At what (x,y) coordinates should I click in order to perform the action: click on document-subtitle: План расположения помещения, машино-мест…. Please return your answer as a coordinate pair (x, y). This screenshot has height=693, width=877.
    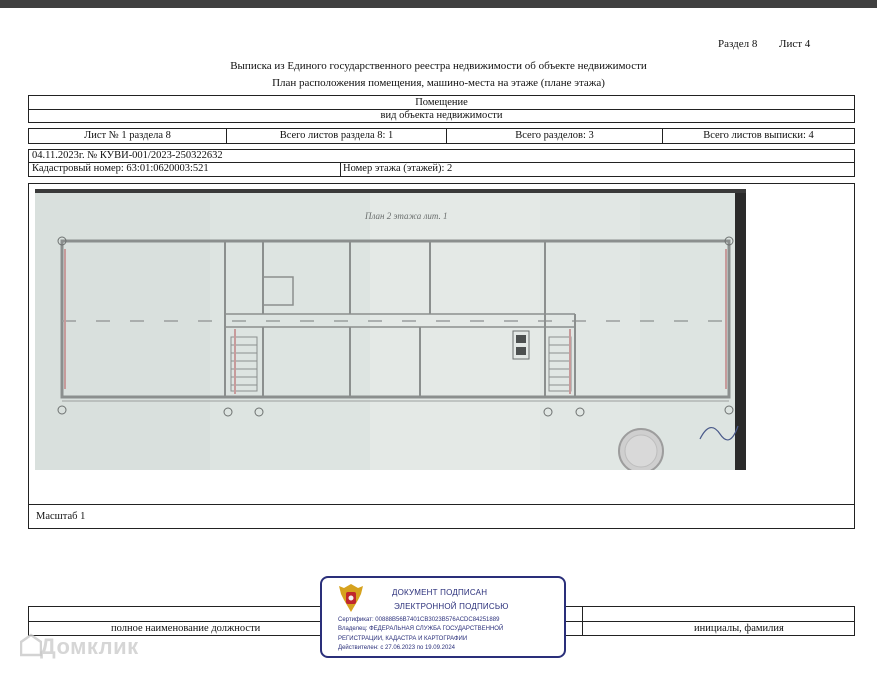
    Looking at the image, I should click on (438, 83).